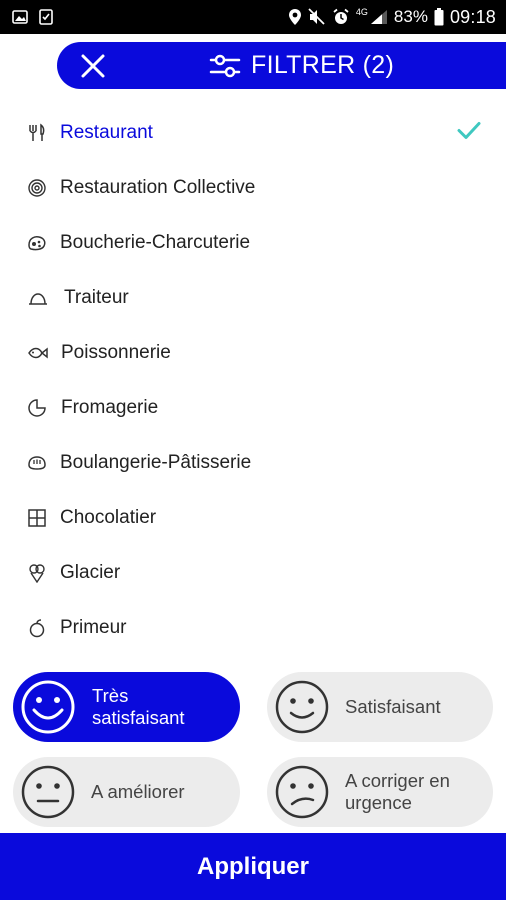  Describe the element at coordinates (253, 866) in the screenshot. I see `apply-button: Appliquer` at that location.